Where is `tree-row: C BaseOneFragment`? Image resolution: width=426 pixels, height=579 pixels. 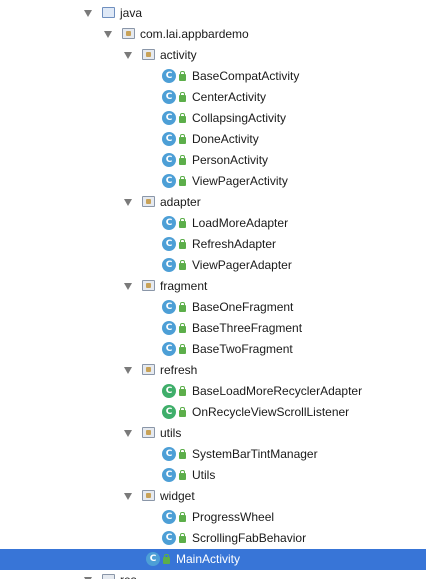
tree-row: C BaseOneFragment is located at coordinates (213, 307).